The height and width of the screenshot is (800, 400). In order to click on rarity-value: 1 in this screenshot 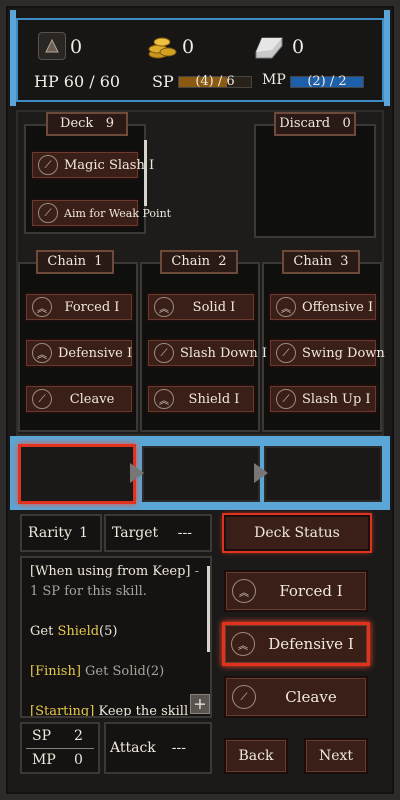, I will do `click(83, 533)`.